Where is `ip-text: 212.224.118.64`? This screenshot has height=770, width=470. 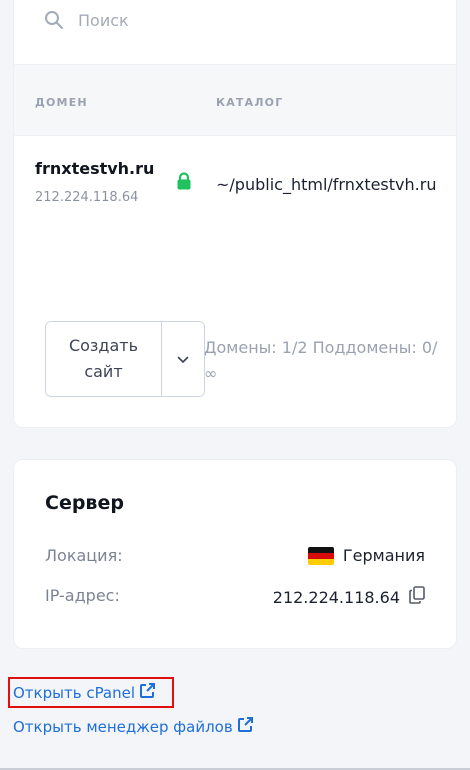
ip-text: 212.224.118.64 is located at coordinates (336, 597).